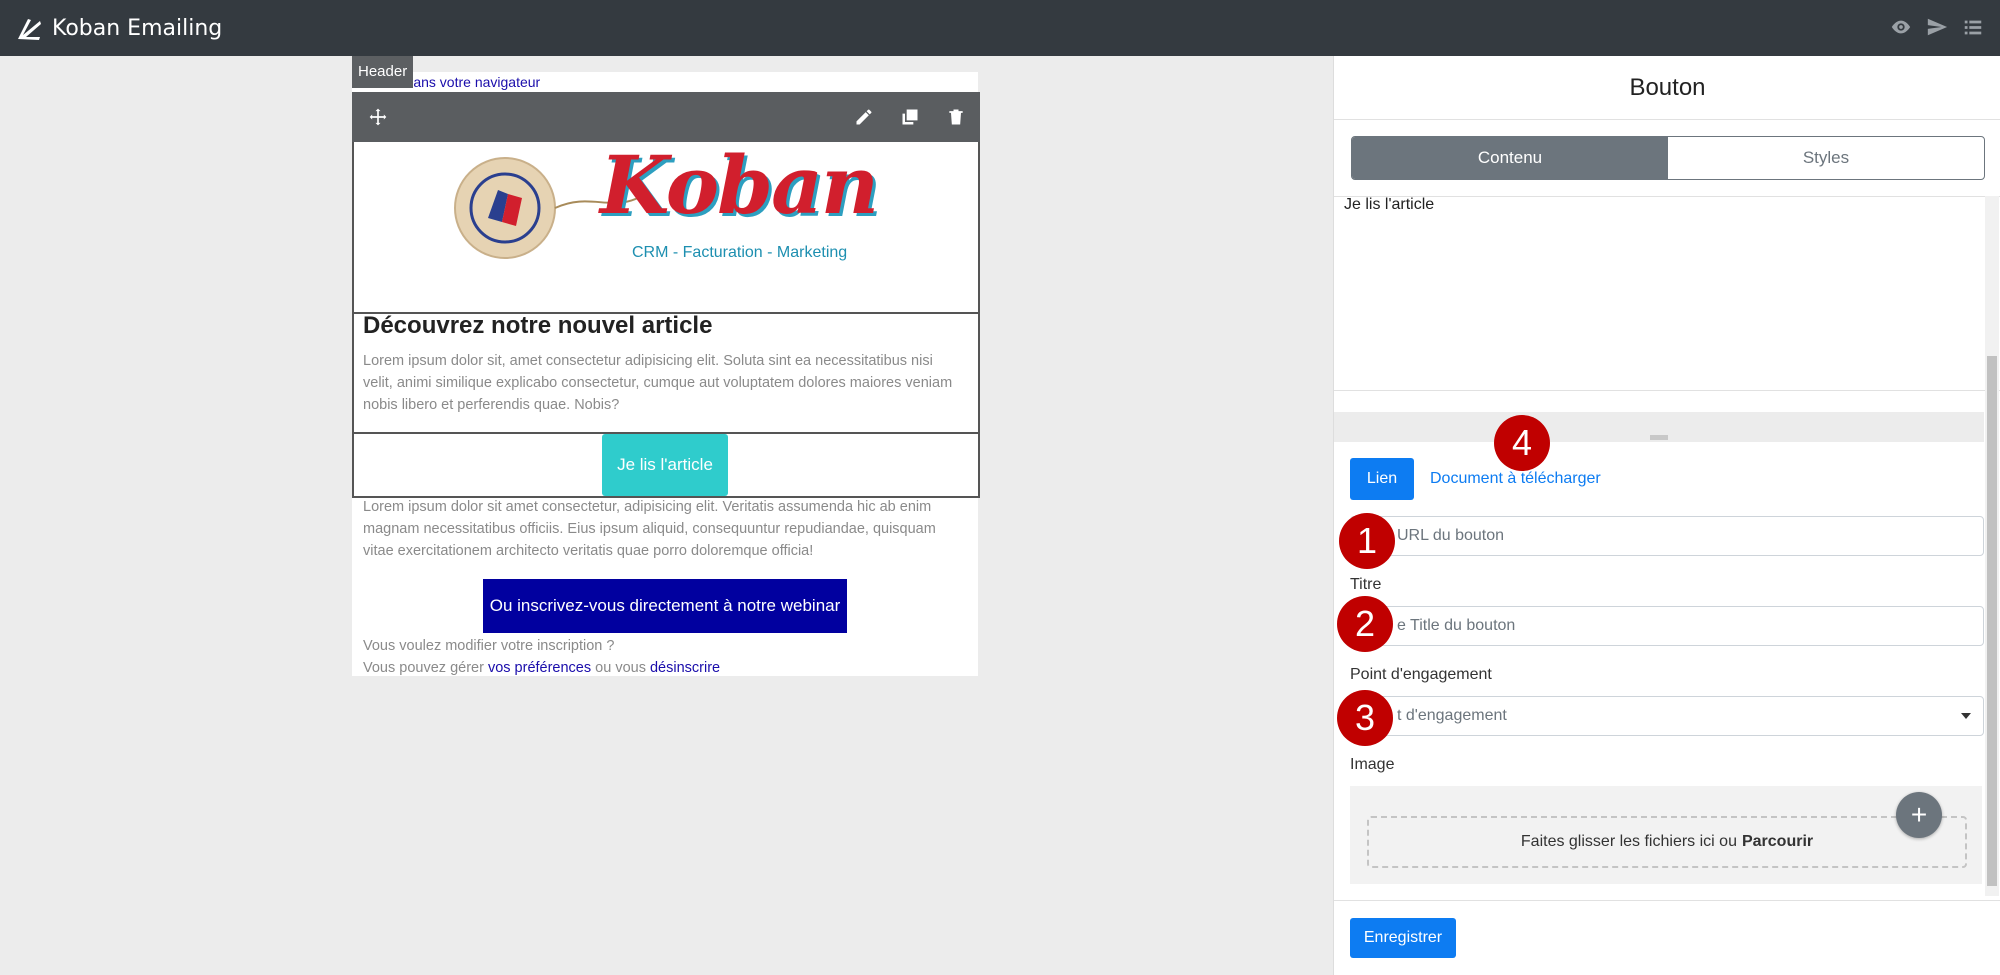 Image resolution: width=2000 pixels, height=975 pixels. Describe the element at coordinates (956, 117) in the screenshot. I see `delete-icon` at that location.